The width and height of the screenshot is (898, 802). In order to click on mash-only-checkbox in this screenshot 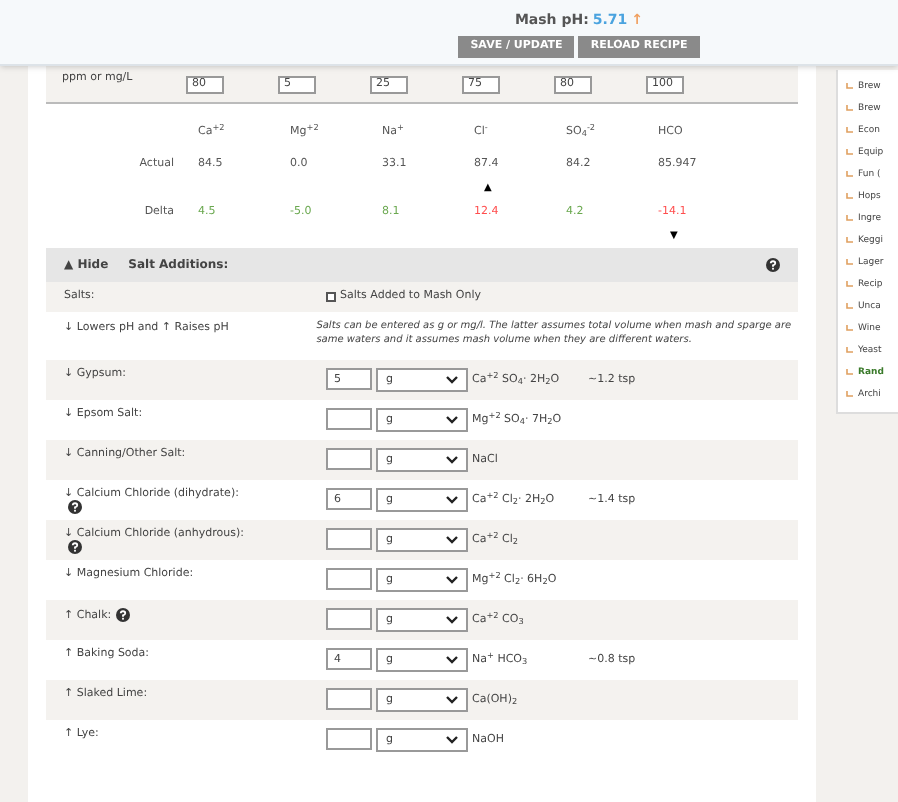, I will do `click(331, 297)`.